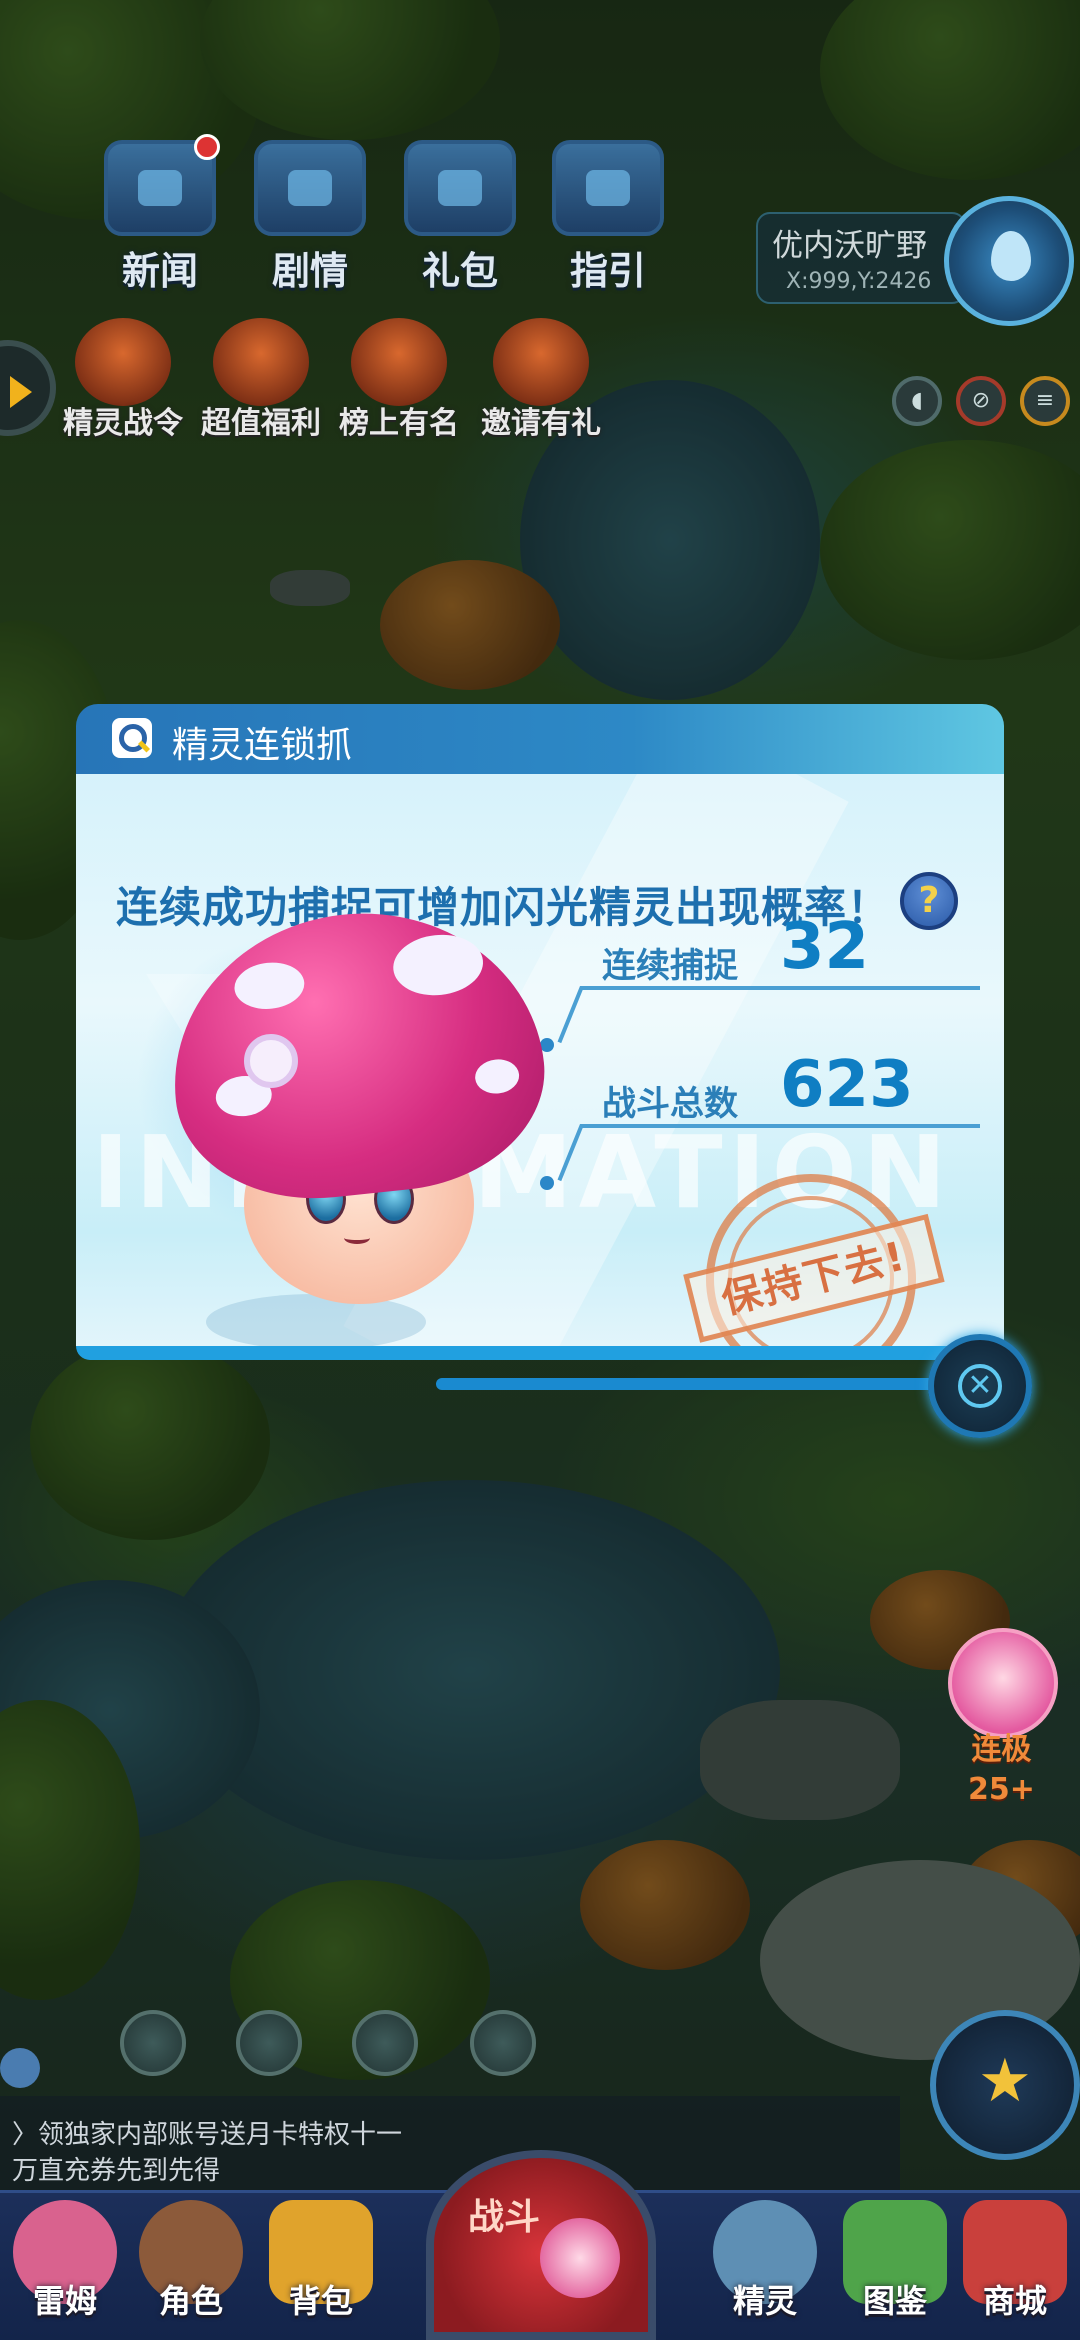 The width and height of the screenshot is (1080, 2340). What do you see at coordinates (686, 1384) in the screenshot?
I see `dialog-bottom-bar` at bounding box center [686, 1384].